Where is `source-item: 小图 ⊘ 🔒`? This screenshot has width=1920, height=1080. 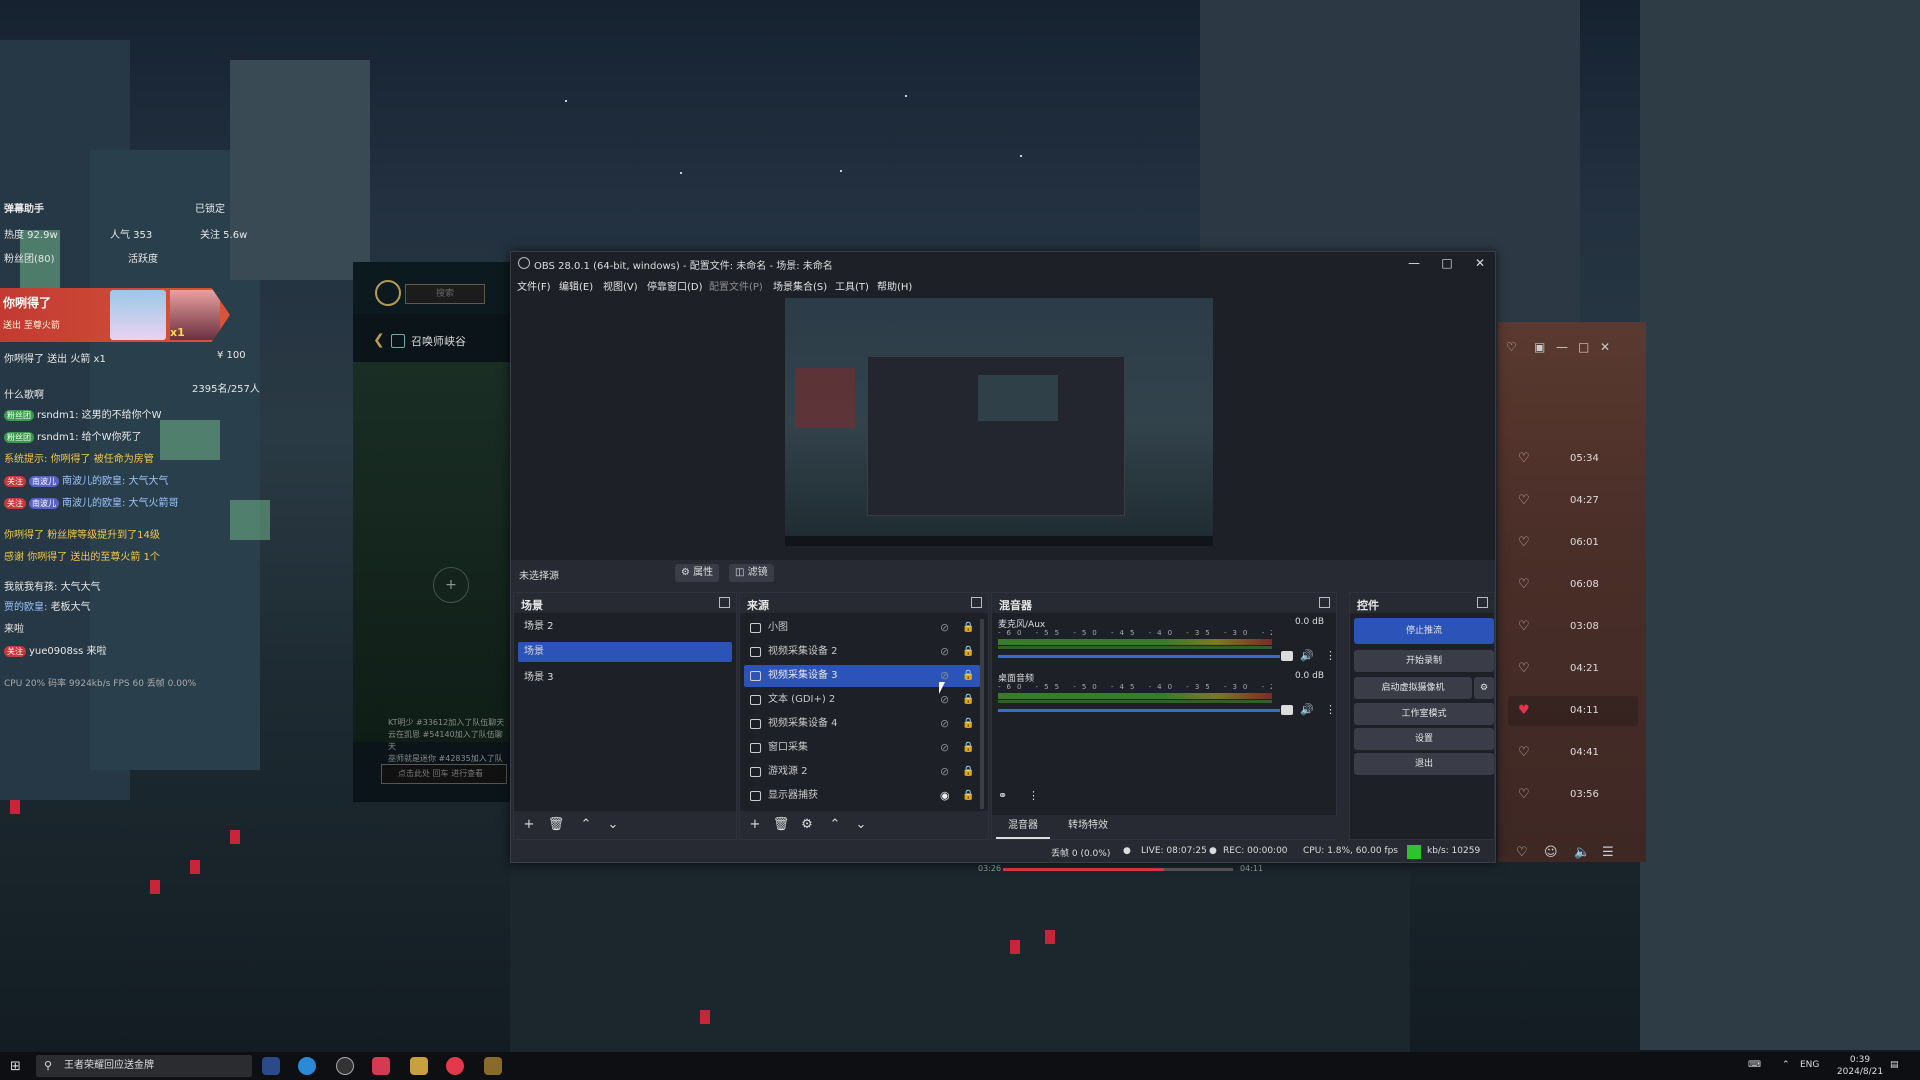 source-item: 小图 ⊘ 🔒 is located at coordinates (862, 628).